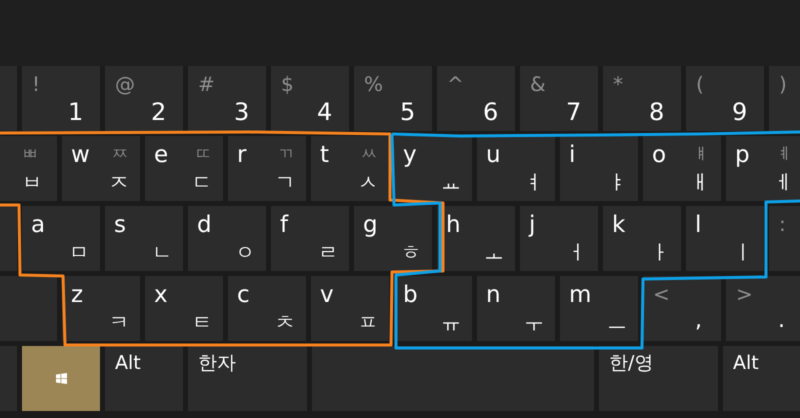 This screenshot has height=418, width=800. What do you see at coordinates (411, 252) in the screenshot?
I see `hangul-letter: ㅎ` at bounding box center [411, 252].